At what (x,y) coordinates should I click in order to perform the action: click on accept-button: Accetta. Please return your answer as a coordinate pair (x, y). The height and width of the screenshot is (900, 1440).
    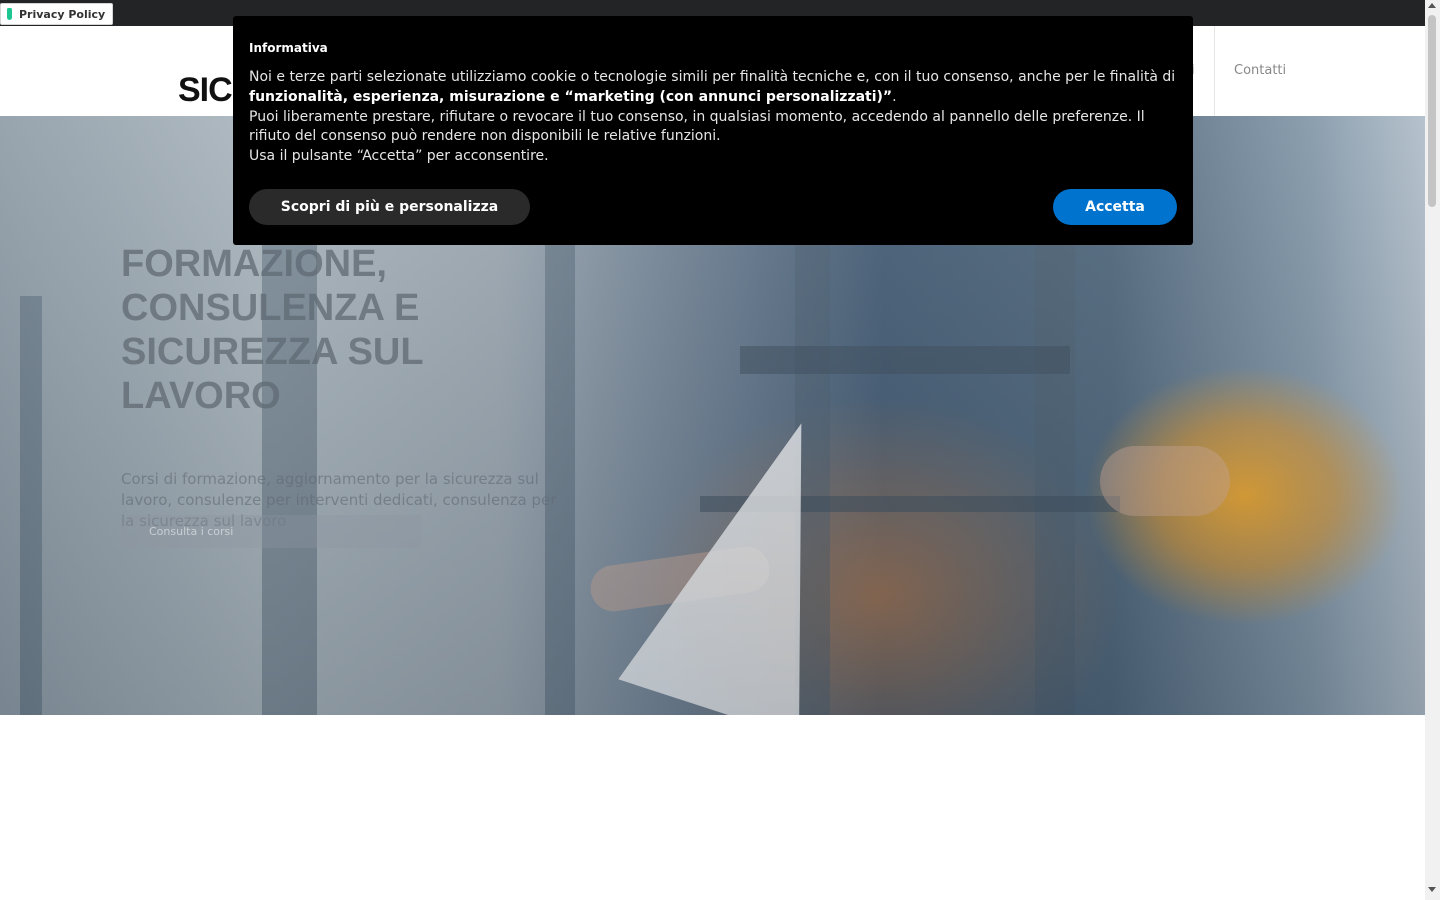
    Looking at the image, I should click on (1115, 207).